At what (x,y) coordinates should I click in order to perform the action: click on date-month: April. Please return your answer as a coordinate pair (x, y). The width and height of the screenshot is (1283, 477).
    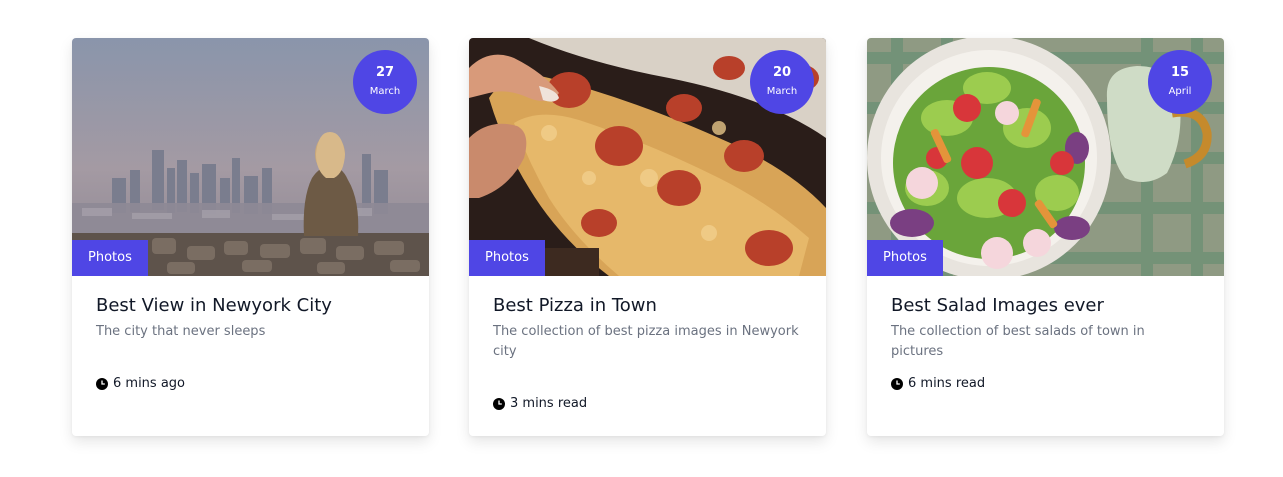
    Looking at the image, I should click on (1180, 91).